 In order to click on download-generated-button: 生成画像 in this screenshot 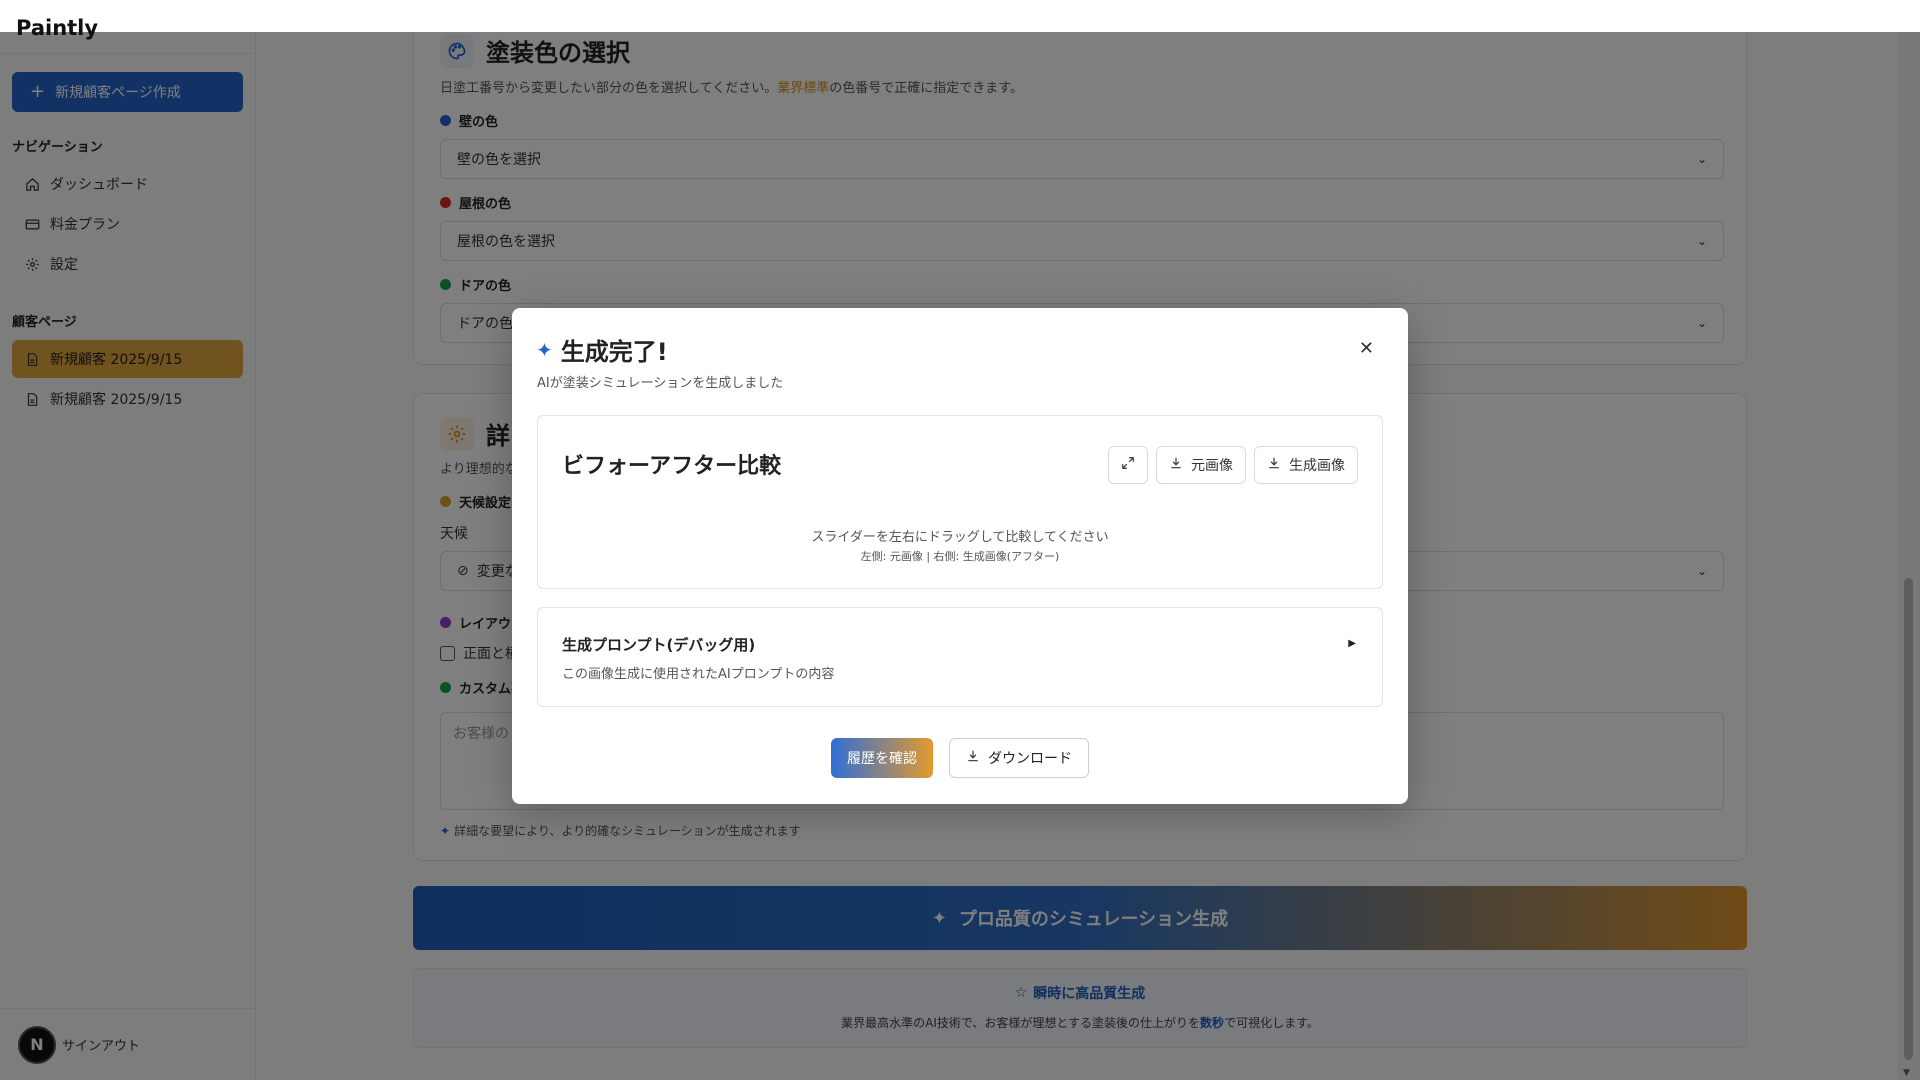, I will do `click(1306, 465)`.